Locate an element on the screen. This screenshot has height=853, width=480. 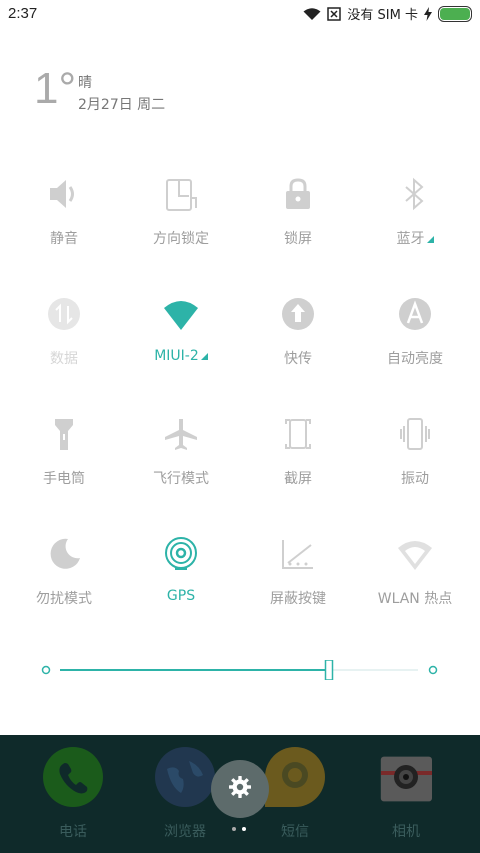
vibrate-icon is located at coordinates (415, 434).